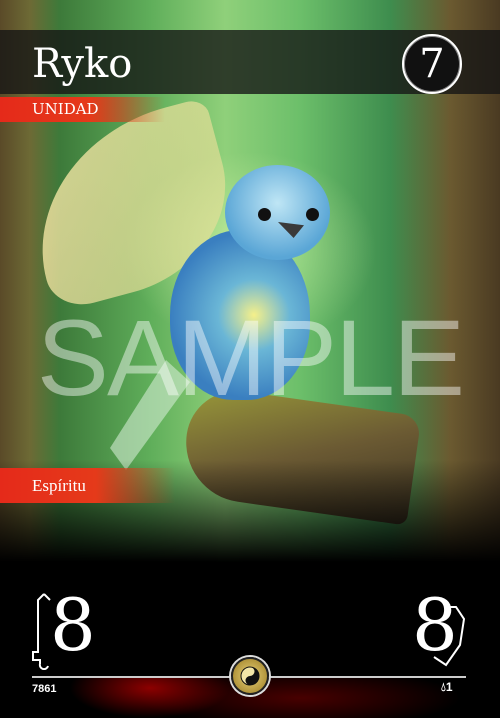 Image resolution: width=500 pixels, height=718 pixels. What do you see at coordinates (73, 625) in the screenshot?
I see `attack-value: 8` at bounding box center [73, 625].